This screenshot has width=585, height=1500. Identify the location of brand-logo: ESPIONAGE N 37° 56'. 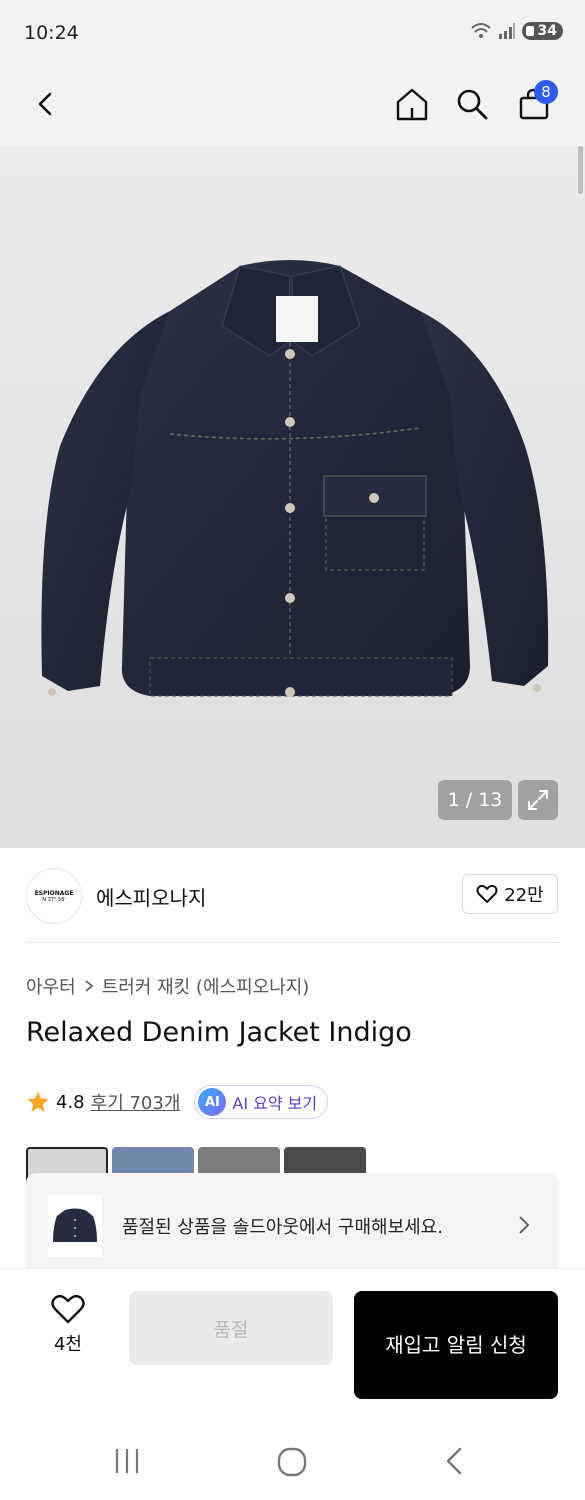
(54, 896).